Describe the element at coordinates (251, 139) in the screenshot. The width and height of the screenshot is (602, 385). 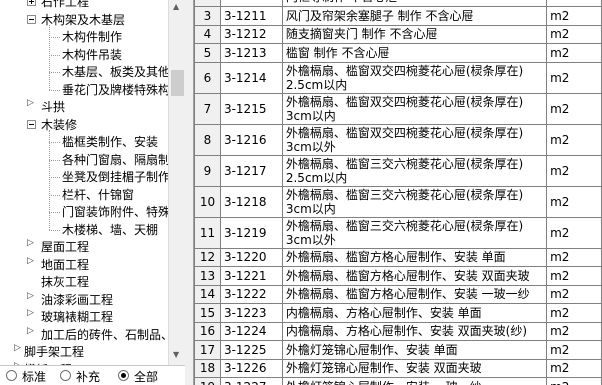
I see `cell-code: 3-1216` at that location.